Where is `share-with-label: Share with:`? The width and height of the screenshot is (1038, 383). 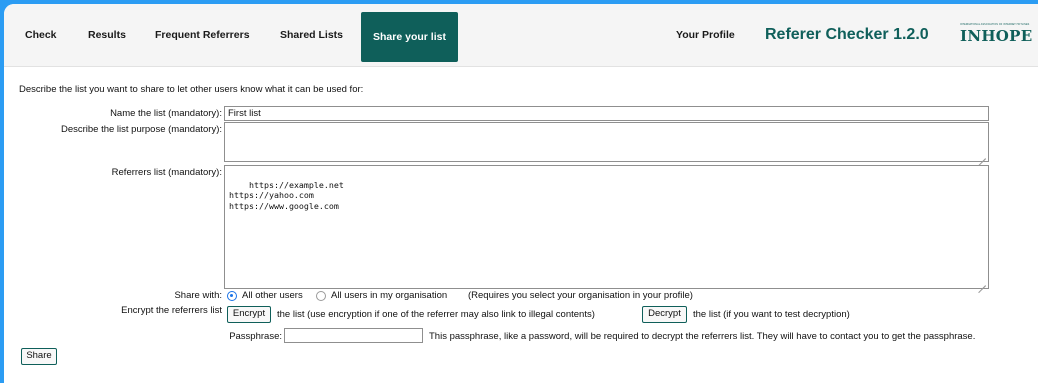 share-with-label: Share with: is located at coordinates (198, 295).